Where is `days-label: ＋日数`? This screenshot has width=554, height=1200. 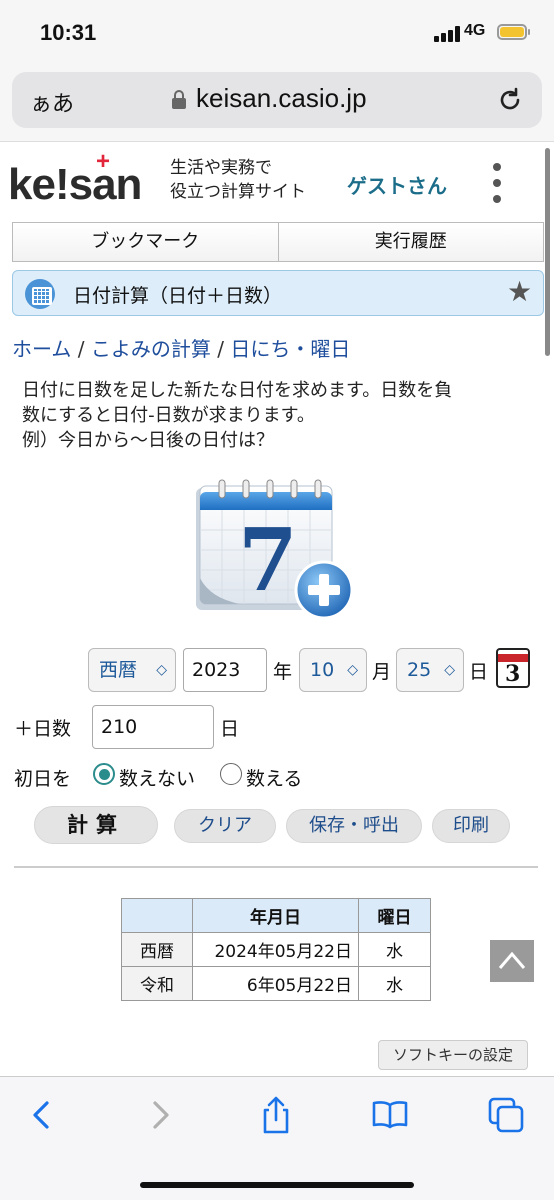
days-label: ＋日数 is located at coordinates (43, 729).